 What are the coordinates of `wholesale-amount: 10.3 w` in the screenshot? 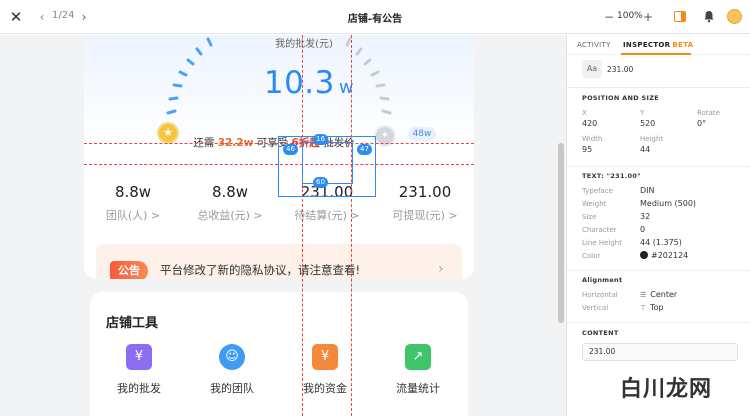 It's located at (309, 83).